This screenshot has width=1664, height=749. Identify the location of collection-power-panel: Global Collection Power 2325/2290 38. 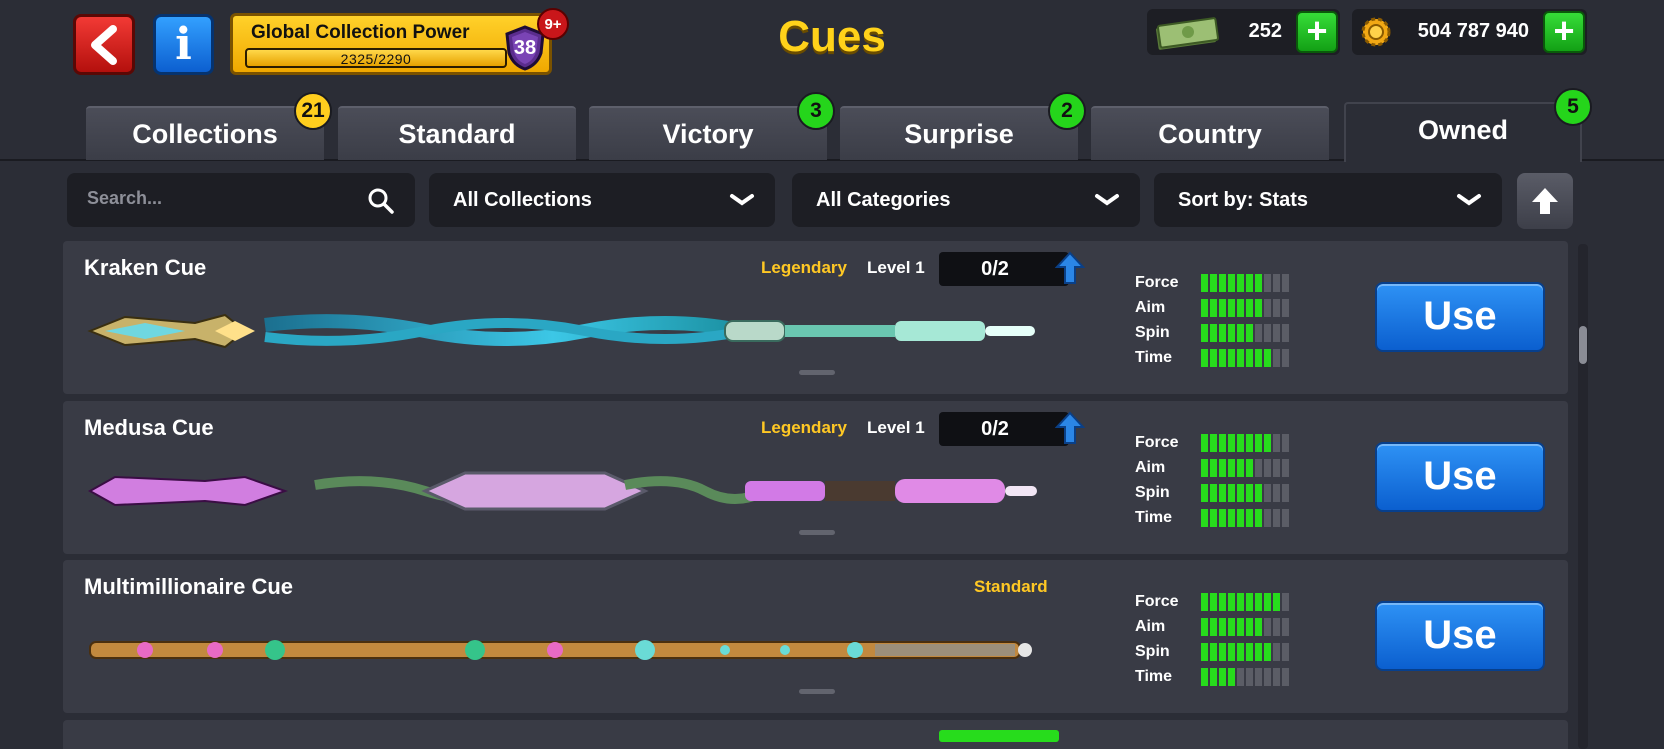
(391, 44).